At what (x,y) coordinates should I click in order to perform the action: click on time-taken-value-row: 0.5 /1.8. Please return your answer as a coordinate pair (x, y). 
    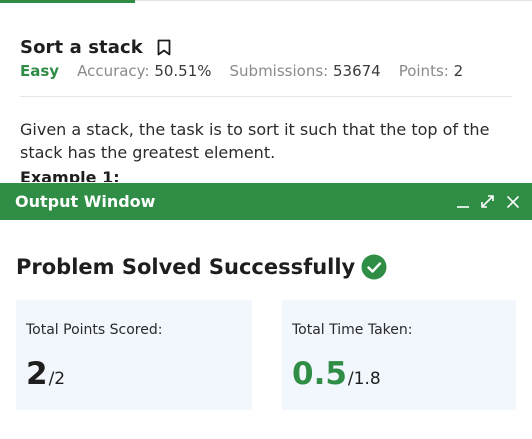
    Looking at the image, I should click on (399, 374).